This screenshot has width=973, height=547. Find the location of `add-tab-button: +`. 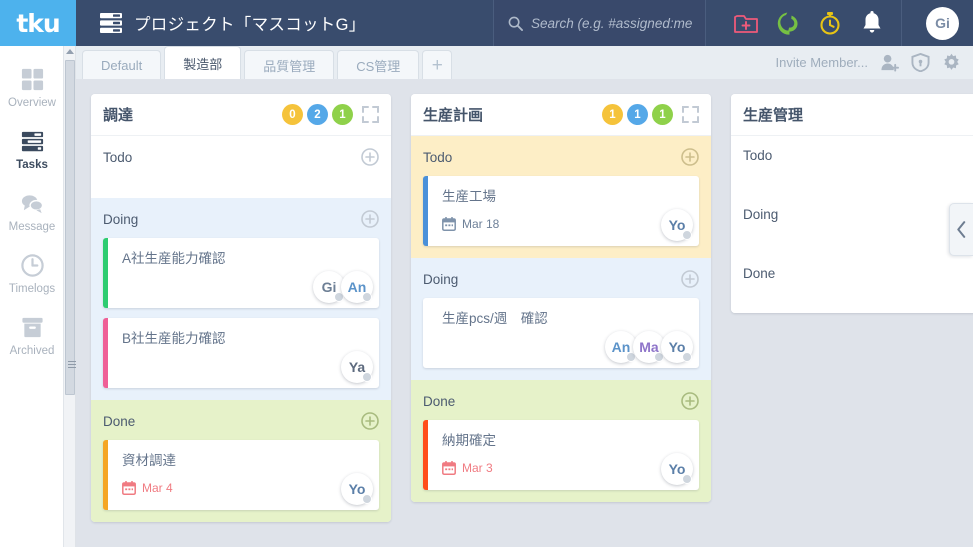

add-tab-button: + is located at coordinates (437, 64).